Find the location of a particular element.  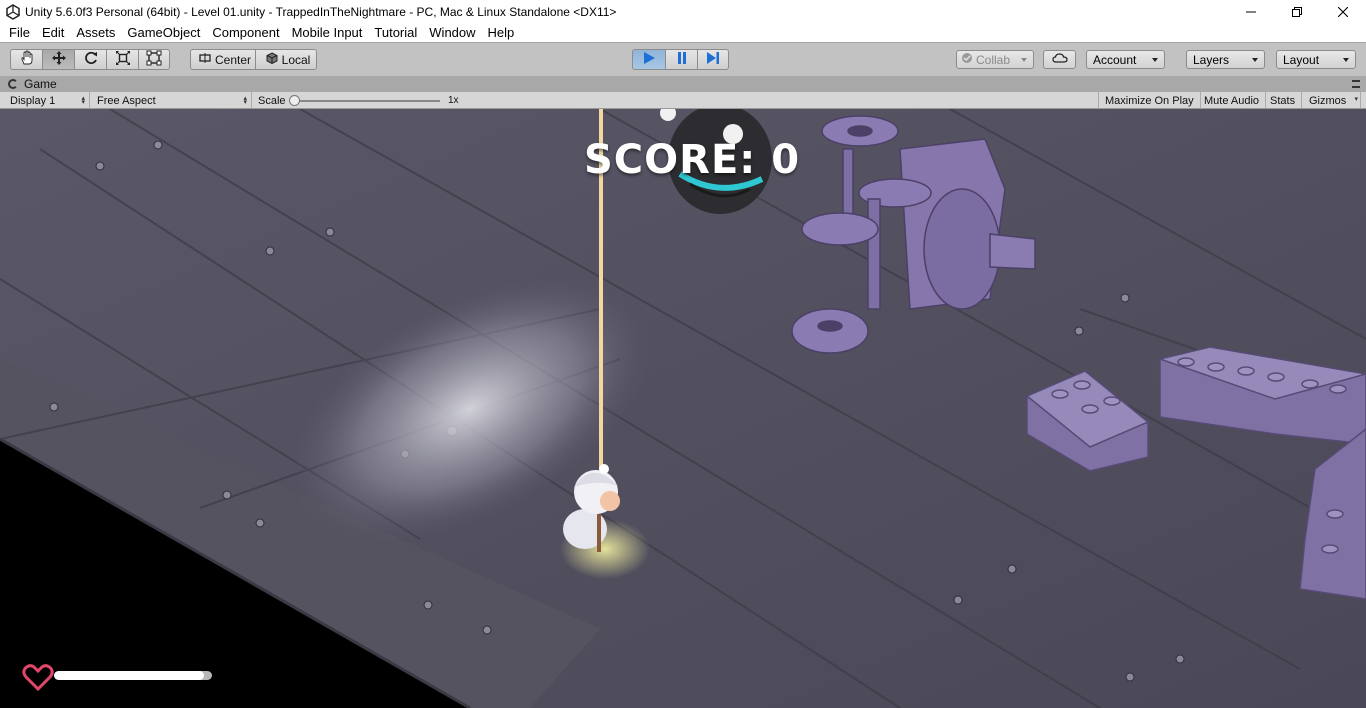

aspect-label: Free Aspect is located at coordinates (126, 100).